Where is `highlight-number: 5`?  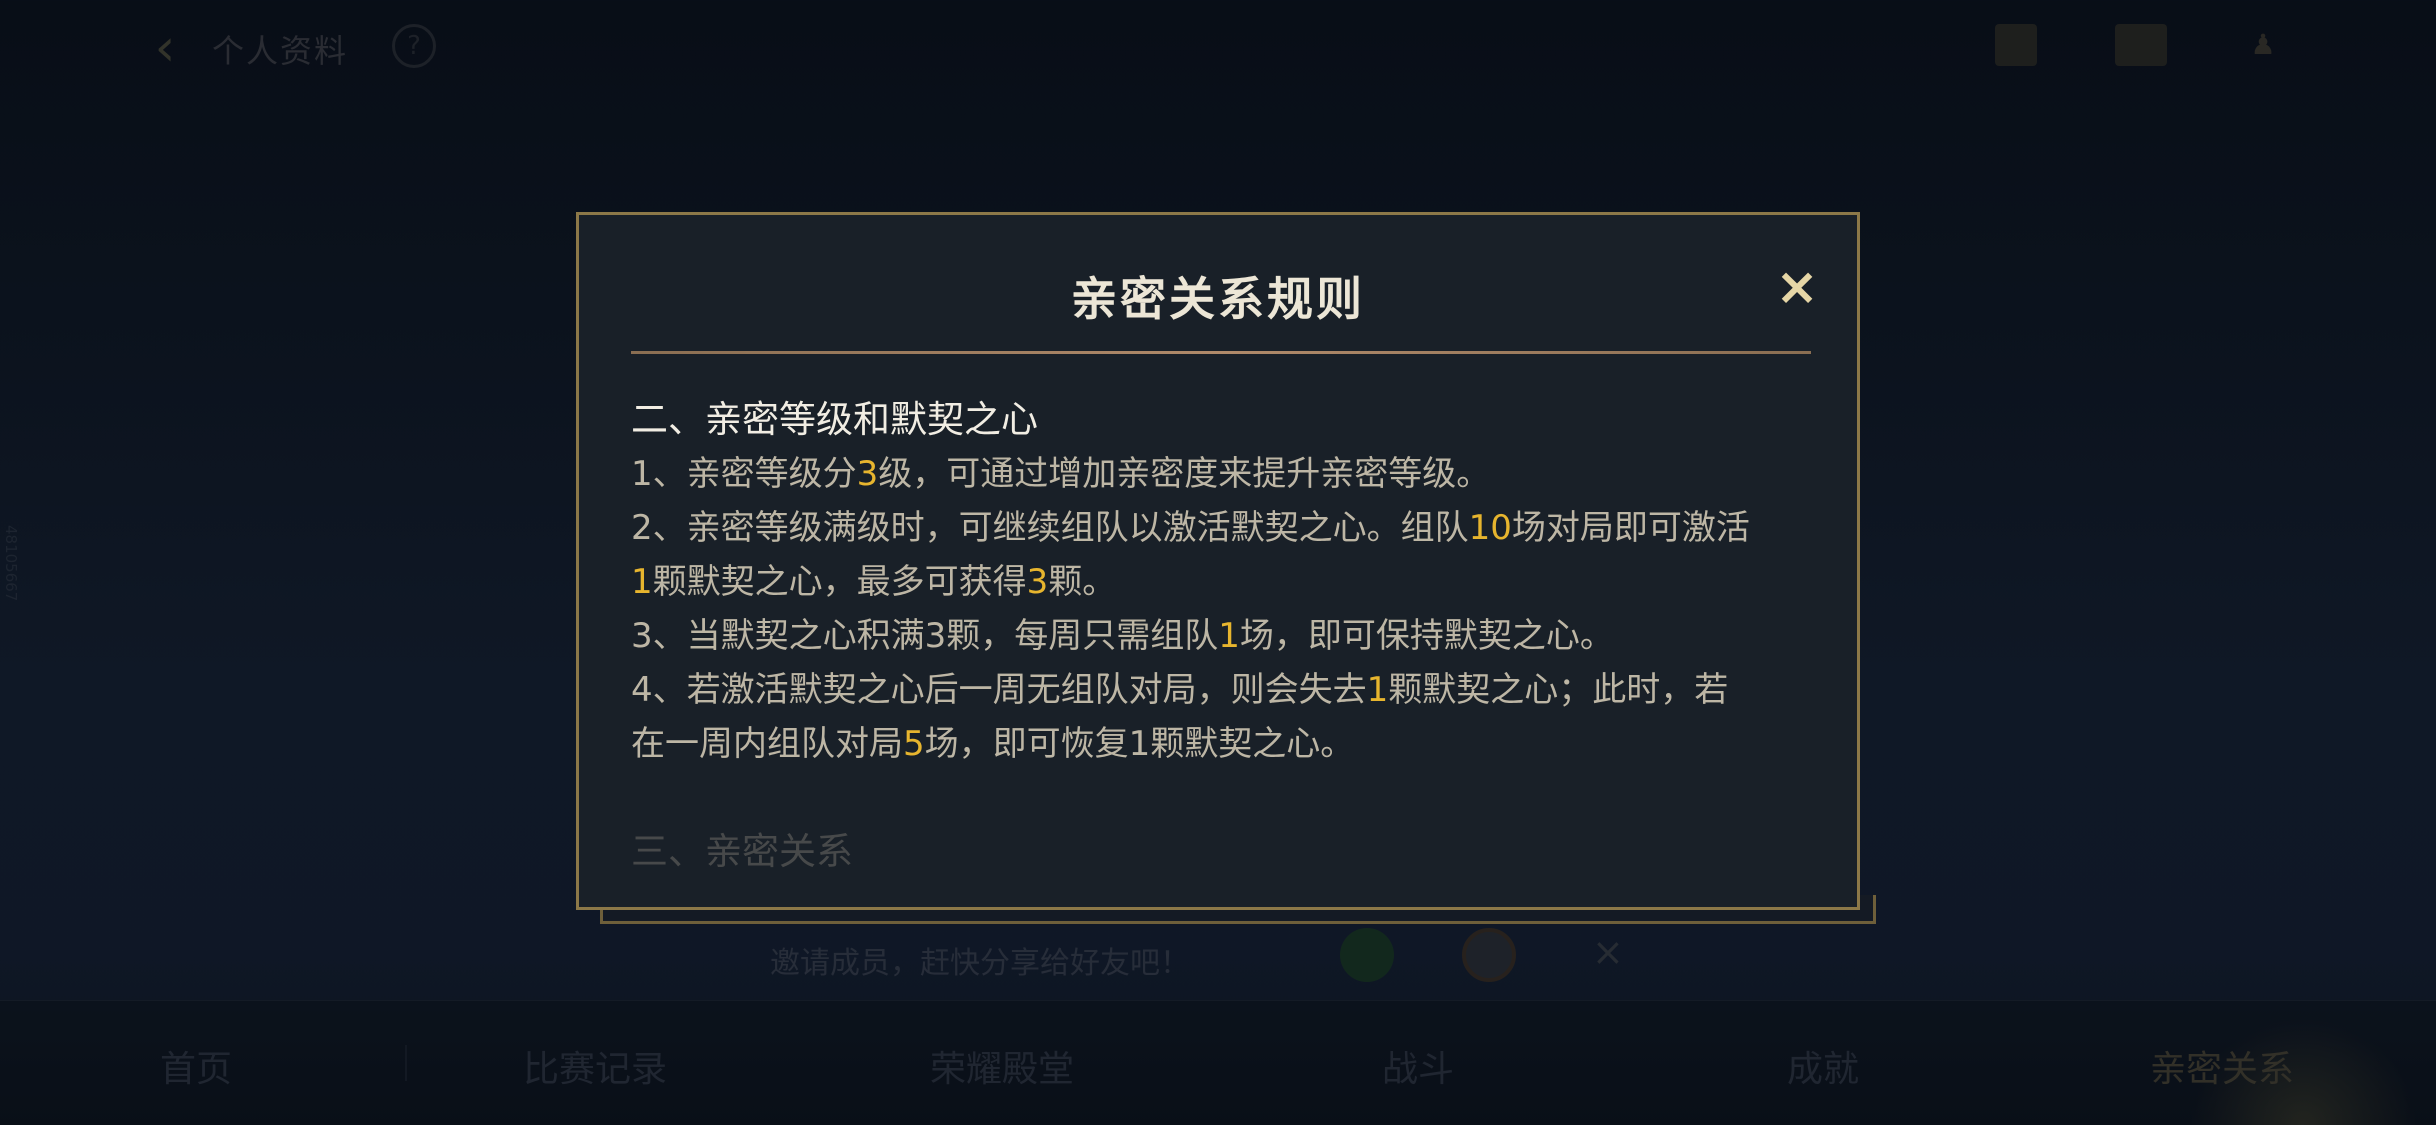 highlight-number: 5 is located at coordinates (914, 744).